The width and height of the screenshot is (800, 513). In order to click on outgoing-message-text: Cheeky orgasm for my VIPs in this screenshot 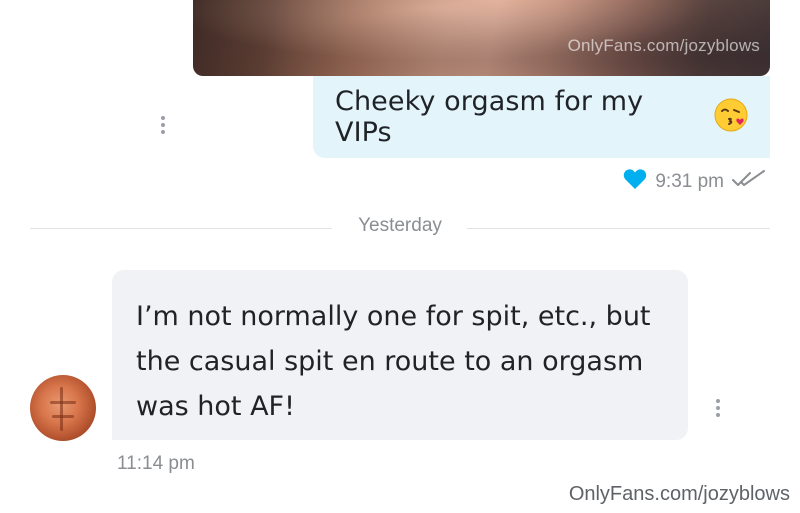, I will do `click(489, 117)`.